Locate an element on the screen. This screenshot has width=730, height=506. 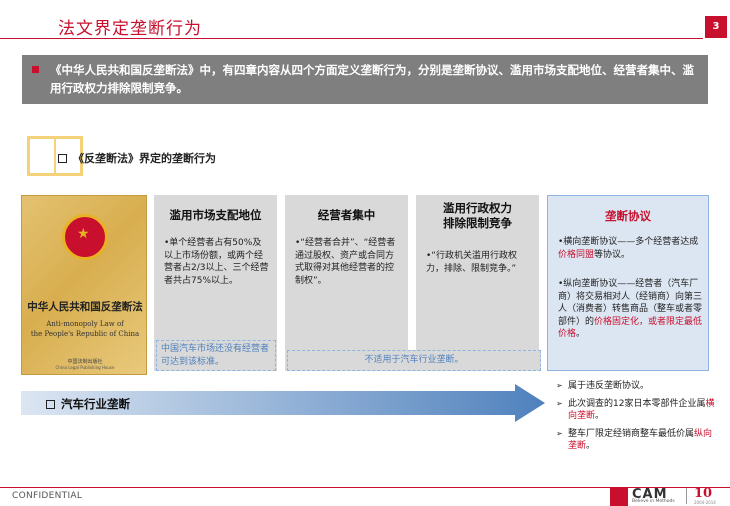
title-underline is located at coordinates (379, 38).